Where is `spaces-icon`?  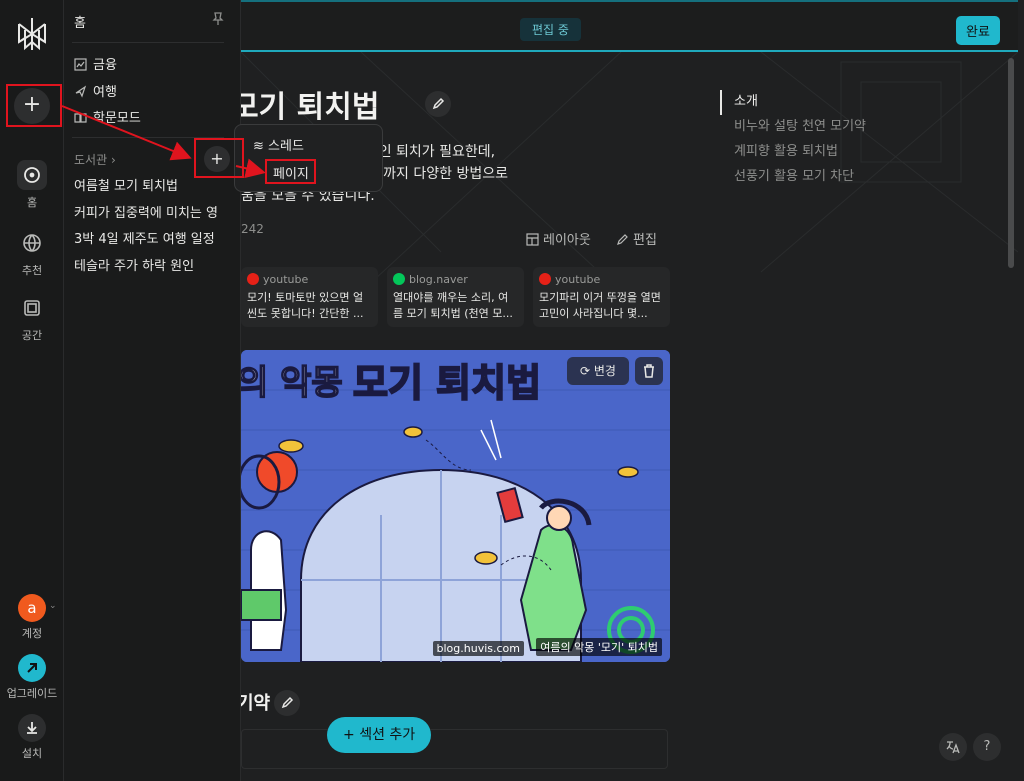
spaces-icon is located at coordinates (32, 308).